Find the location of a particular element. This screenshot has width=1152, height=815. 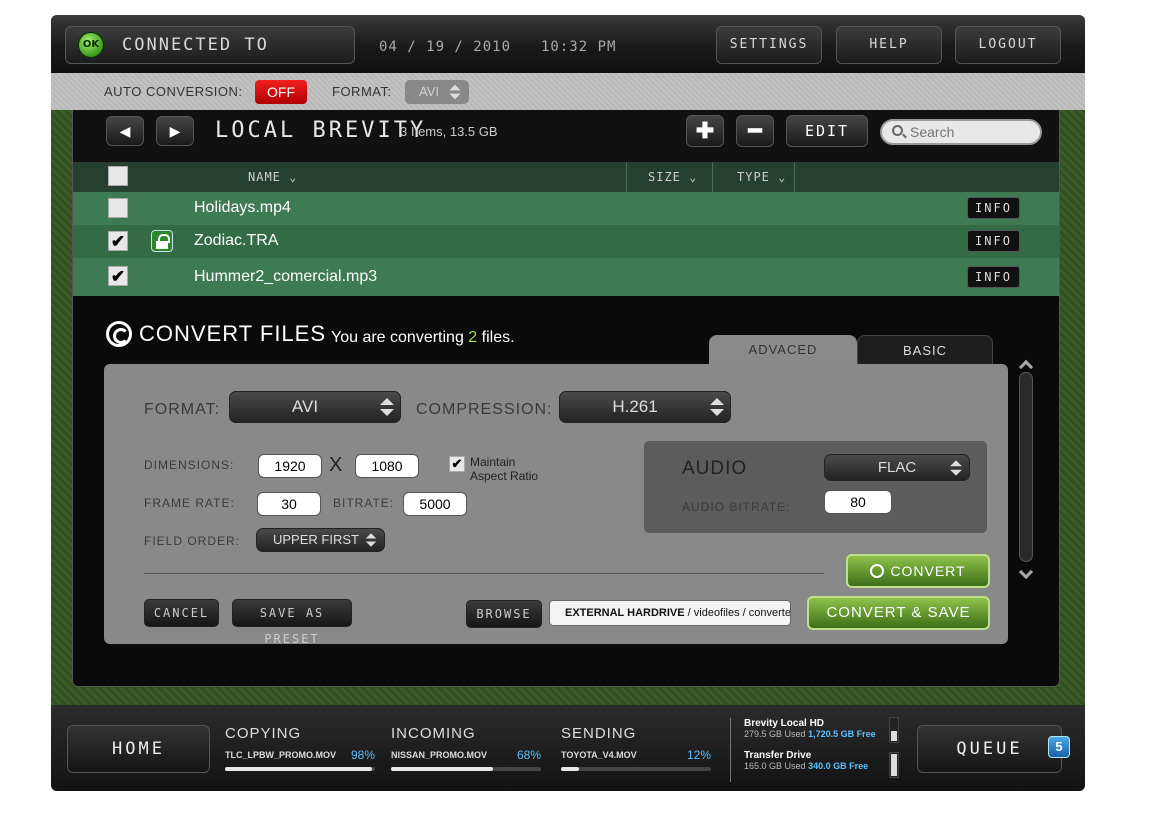

maintain-aspect-checkbox: ✔ is located at coordinates (457, 464).